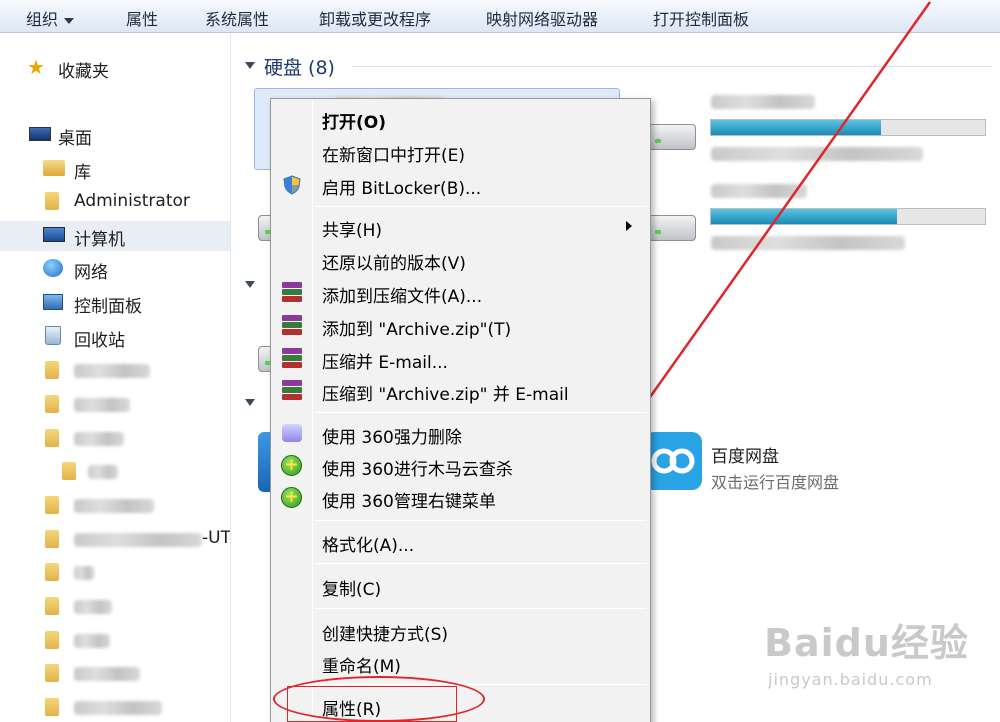 This screenshot has width=1000, height=722. I want to click on menu-item-open-new-window: 在新窗口中打开(E), so click(460, 152).